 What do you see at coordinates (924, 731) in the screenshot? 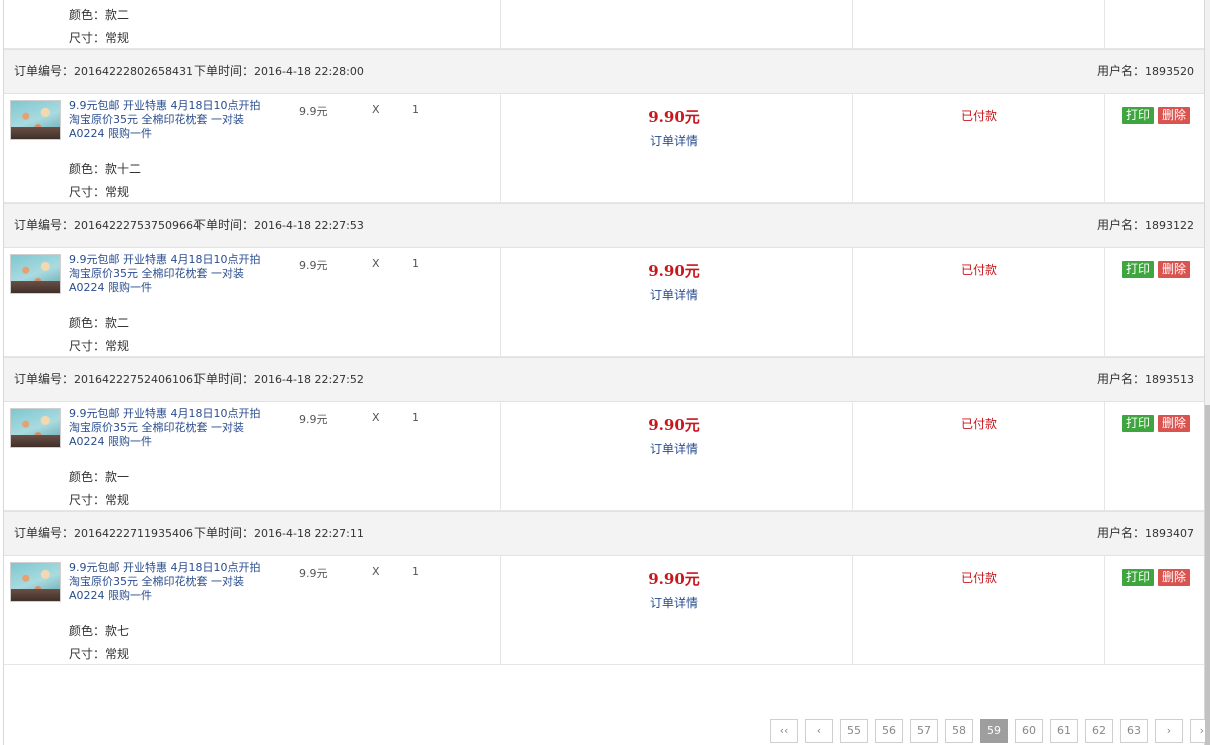
I see `page-button-57: 57` at bounding box center [924, 731].